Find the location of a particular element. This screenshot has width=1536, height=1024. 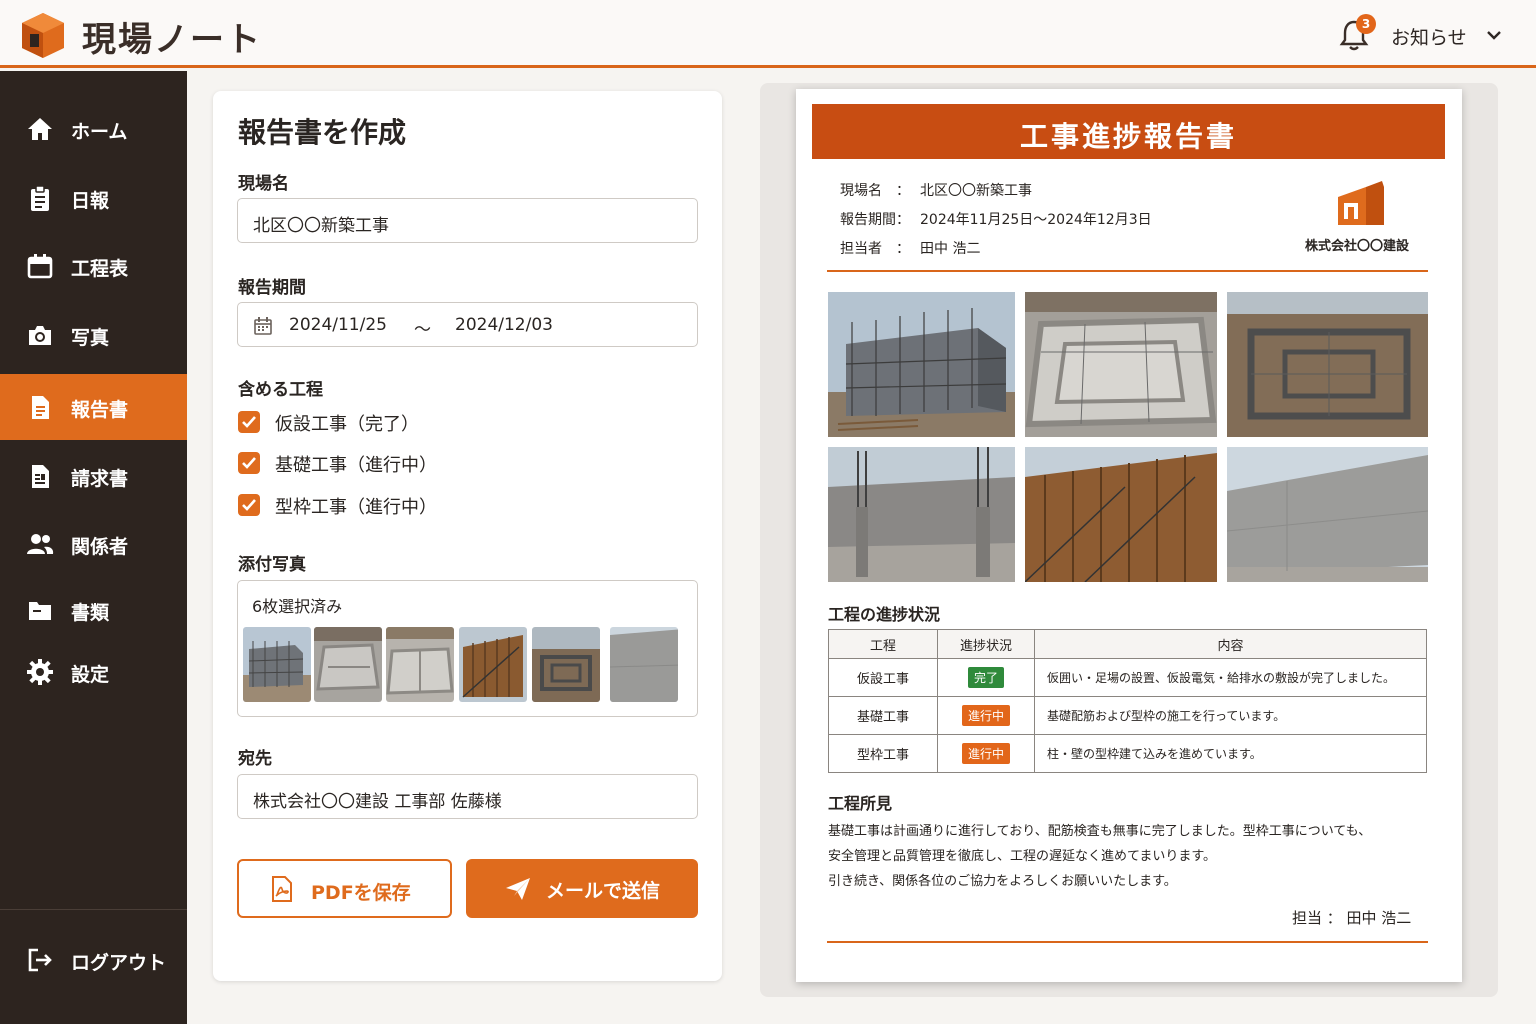

process-cell: 仮設工事 is located at coordinates (883, 677).